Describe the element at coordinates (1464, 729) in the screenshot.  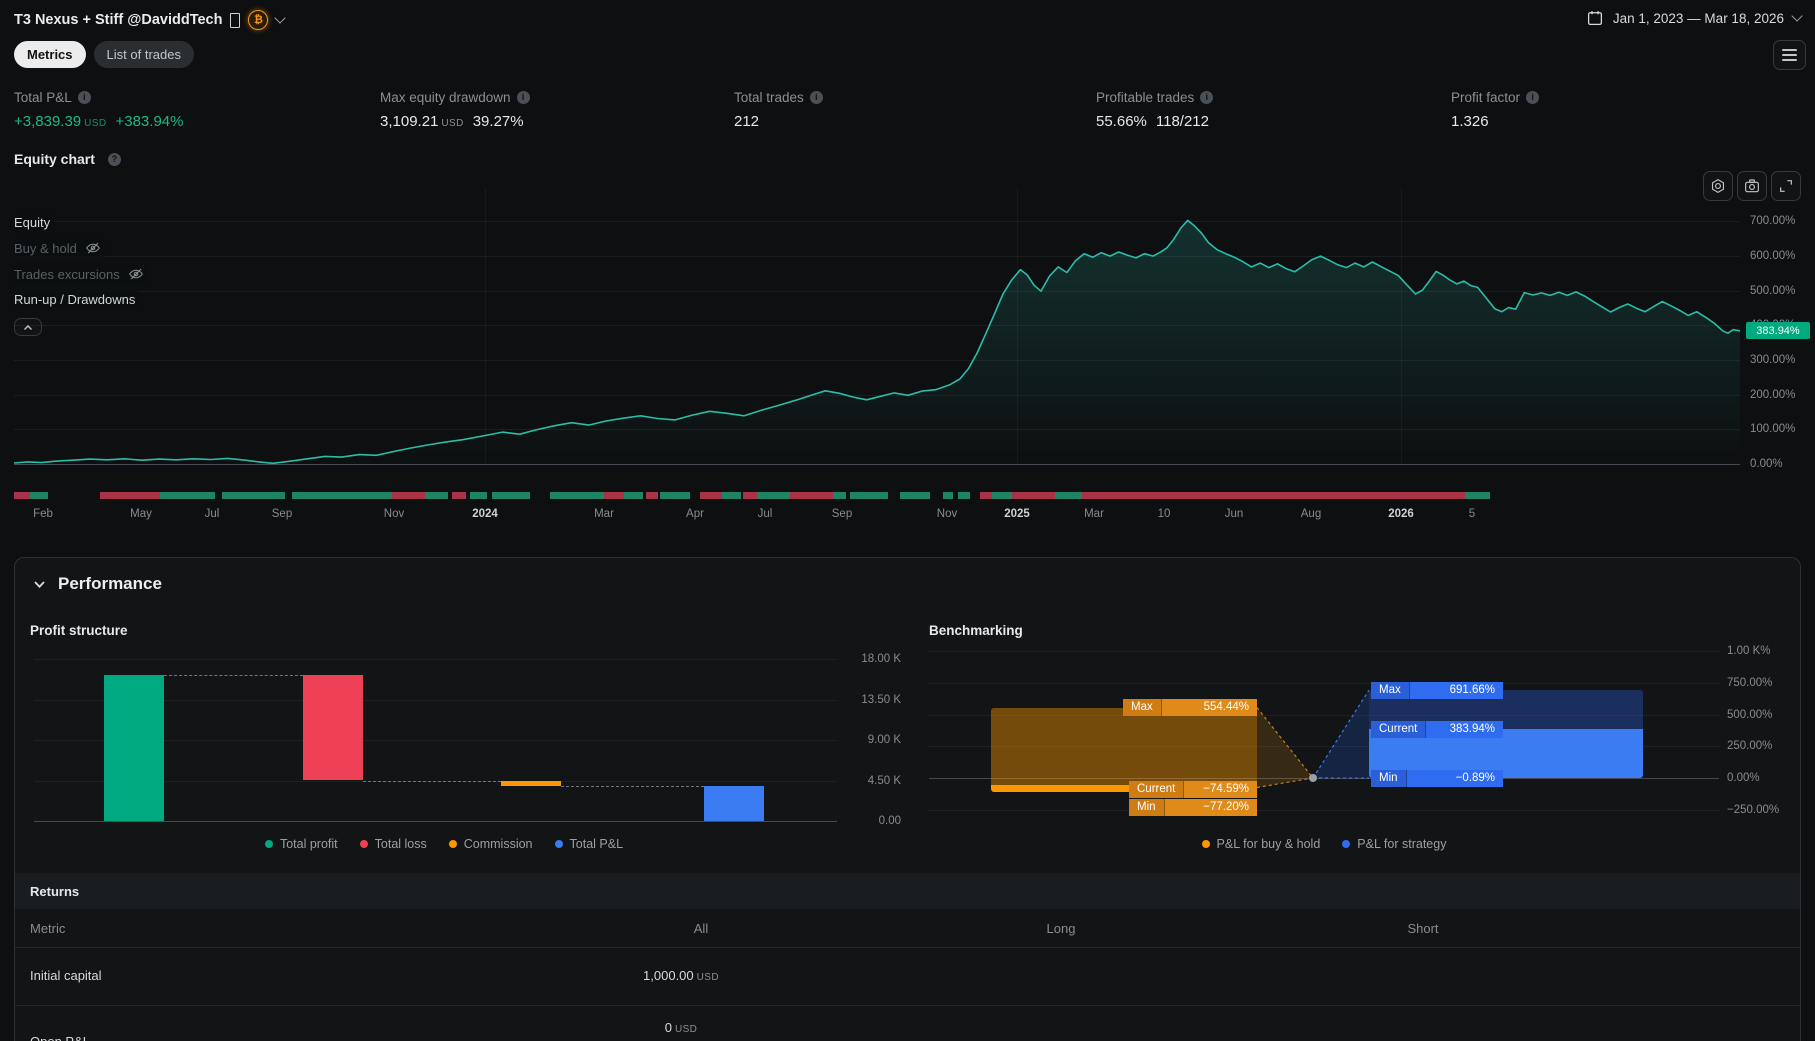
I see `chip-value: 383.94%` at that location.